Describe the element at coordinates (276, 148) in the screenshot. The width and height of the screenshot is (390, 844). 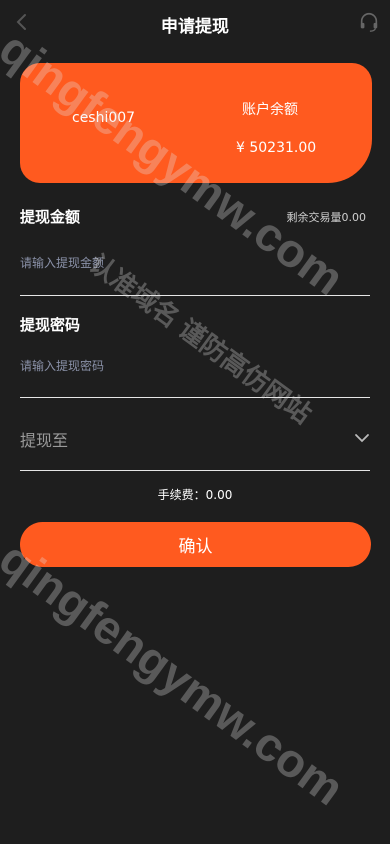
I see `balance-value: ¥ 50231.00` at that location.